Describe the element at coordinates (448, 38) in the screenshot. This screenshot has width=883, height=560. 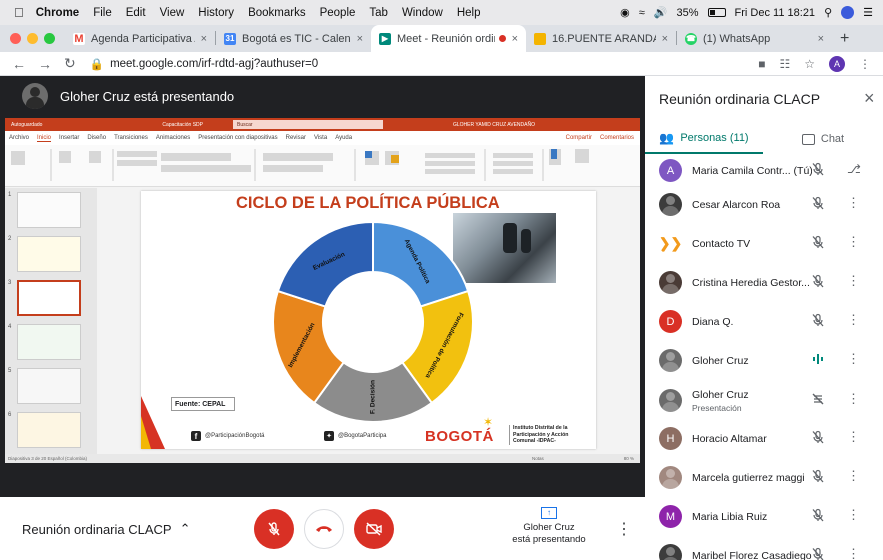
I see `tab-meet: ▶ Meet - Reunión ordinaria ×` at that location.